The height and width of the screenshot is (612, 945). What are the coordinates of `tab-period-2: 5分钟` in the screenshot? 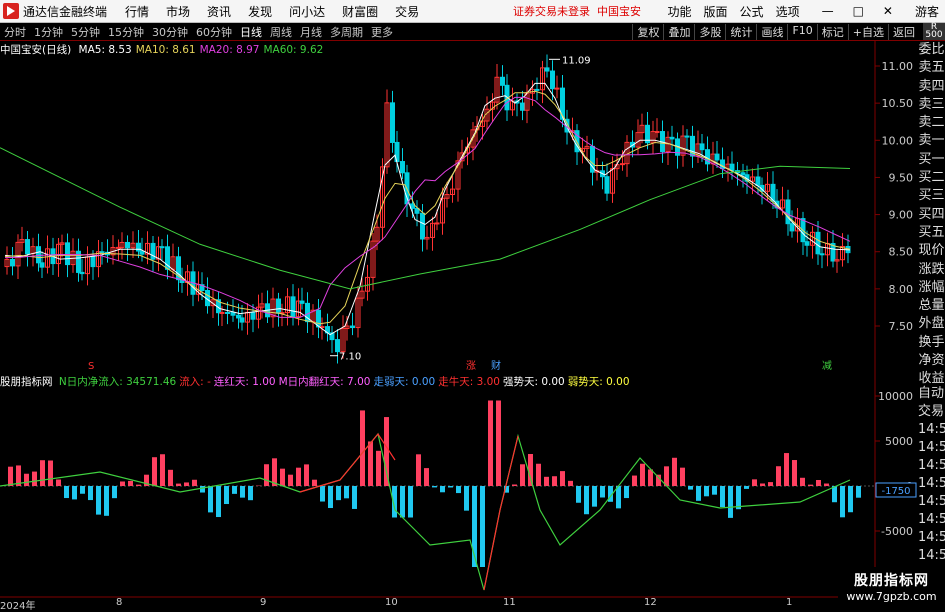 It's located at (85, 32).